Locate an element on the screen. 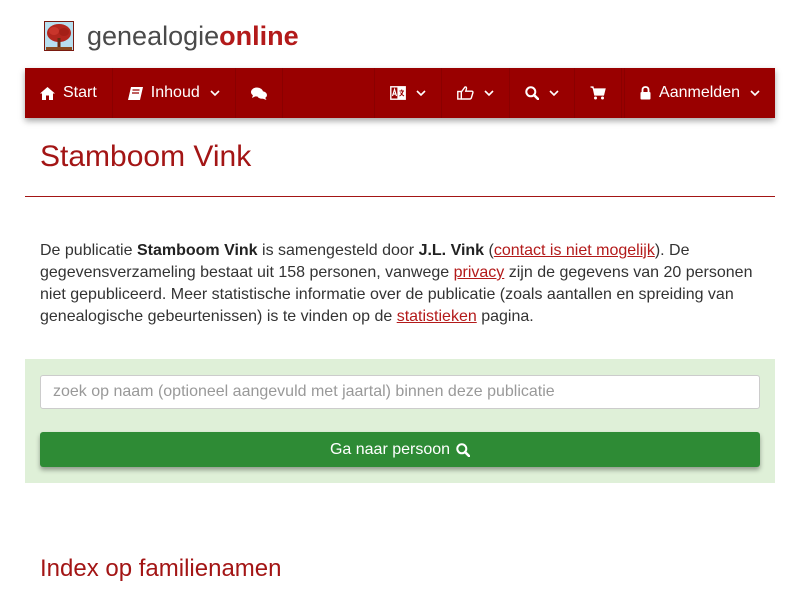 This screenshot has height=600, width=800. nav-start: Start is located at coordinates (69, 93).